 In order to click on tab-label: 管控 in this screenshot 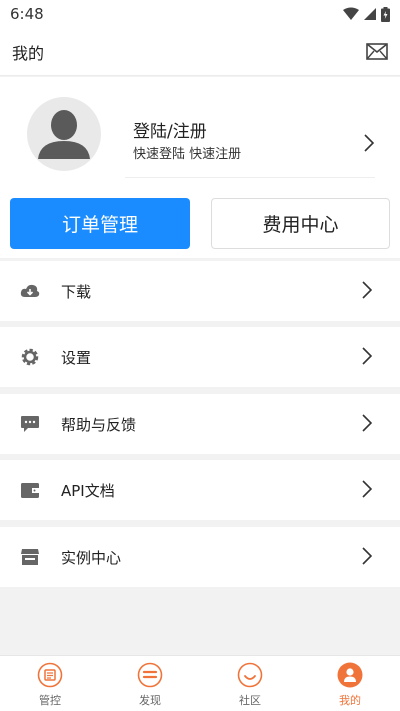, I will do `click(50, 700)`.